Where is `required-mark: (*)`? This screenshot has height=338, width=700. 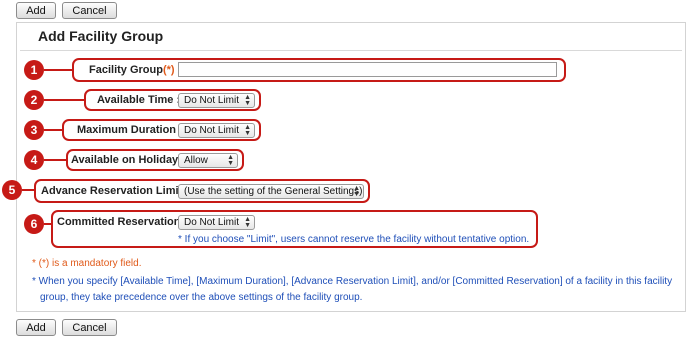 required-mark: (*) is located at coordinates (168, 70).